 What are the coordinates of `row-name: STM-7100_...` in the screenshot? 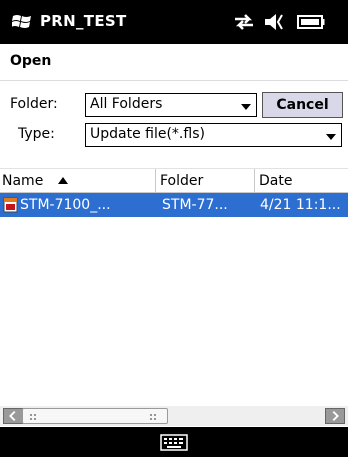 It's located at (65, 205).